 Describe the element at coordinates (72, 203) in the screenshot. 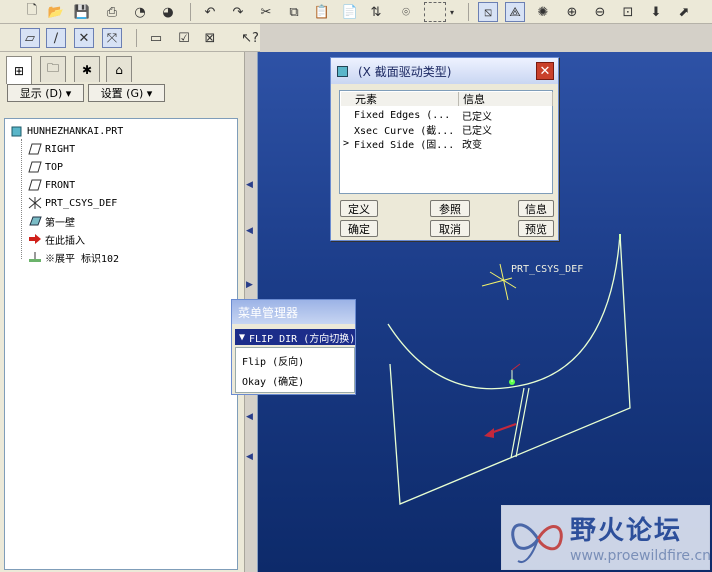

I see `tree-item-csys: PRT_CSYS_DEF` at that location.